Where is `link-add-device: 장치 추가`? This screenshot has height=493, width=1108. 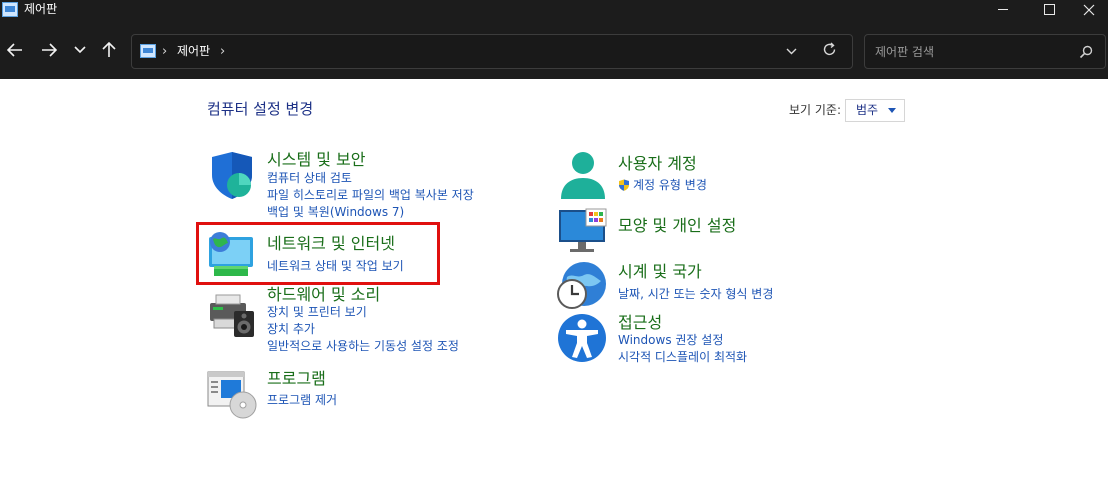 link-add-device: 장치 추가 is located at coordinates (291, 329).